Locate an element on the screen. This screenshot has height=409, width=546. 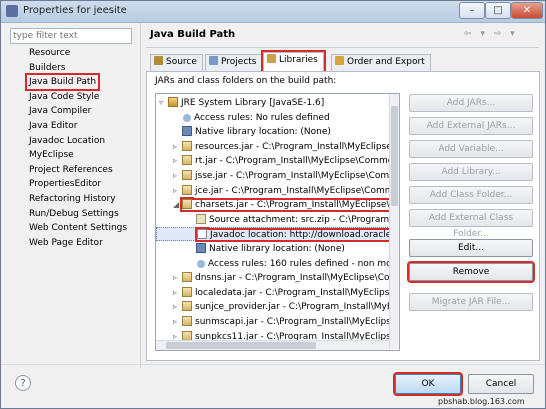
tree-row: Access rules: No rules defined is located at coordinates (243, 118).